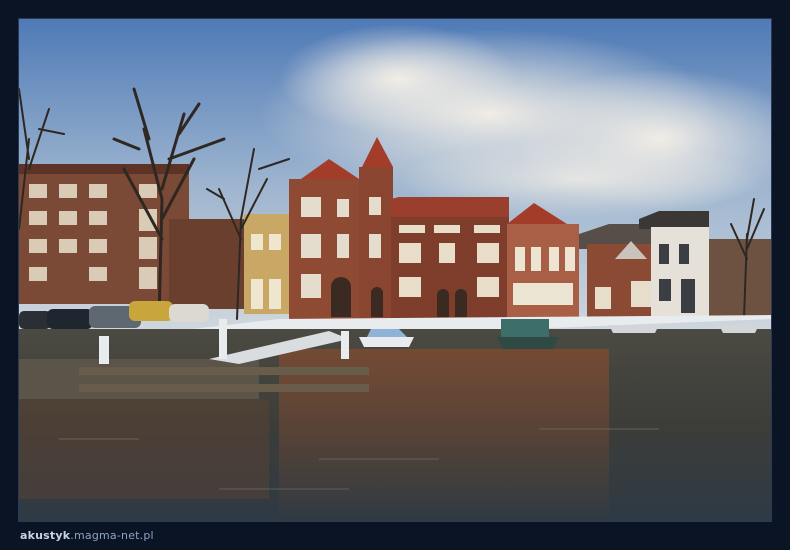  Describe the element at coordinates (45, 535) in the screenshot. I see `watermark-name: akustyk` at that location.